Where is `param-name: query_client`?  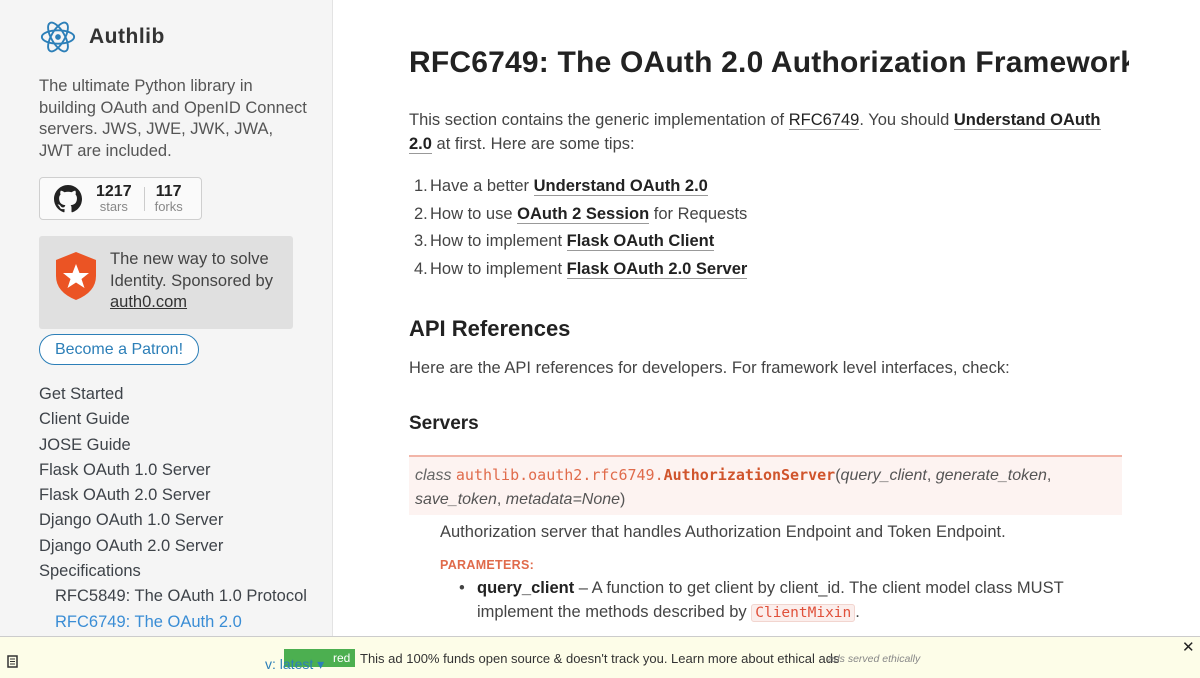
param-name: query_client is located at coordinates (526, 588).